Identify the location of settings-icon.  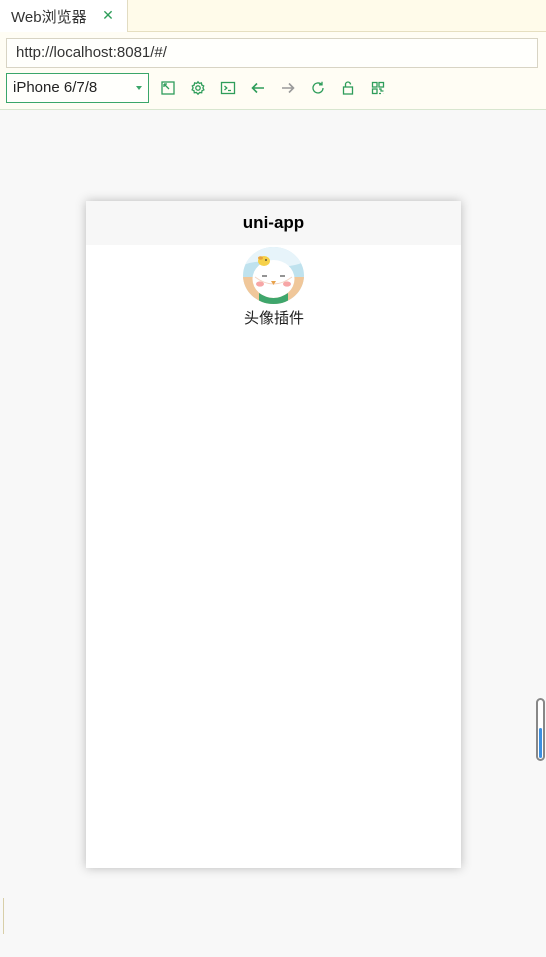
(198, 88).